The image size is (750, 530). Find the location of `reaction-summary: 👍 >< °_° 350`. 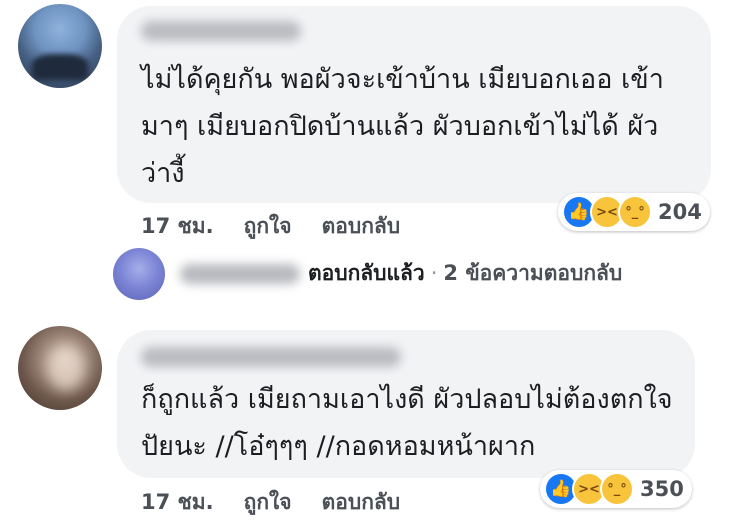

reaction-summary: 👍 >< °_° 350 is located at coordinates (616, 489).